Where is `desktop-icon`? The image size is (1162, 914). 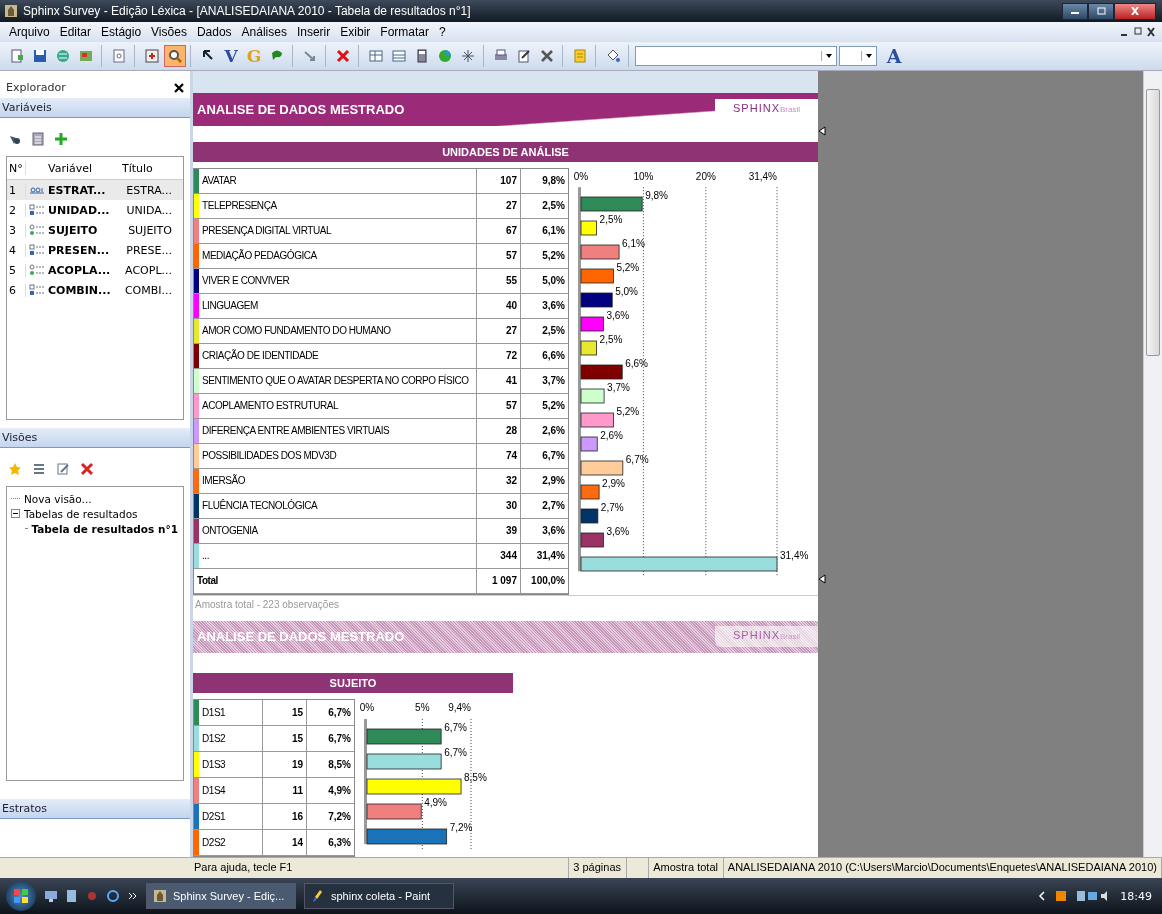 desktop-icon is located at coordinates (51, 896).